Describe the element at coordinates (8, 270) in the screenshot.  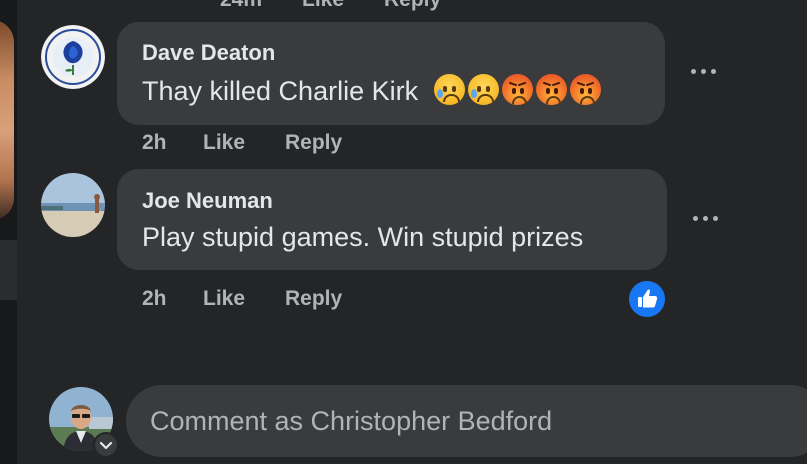
I see `partial-panel` at that location.